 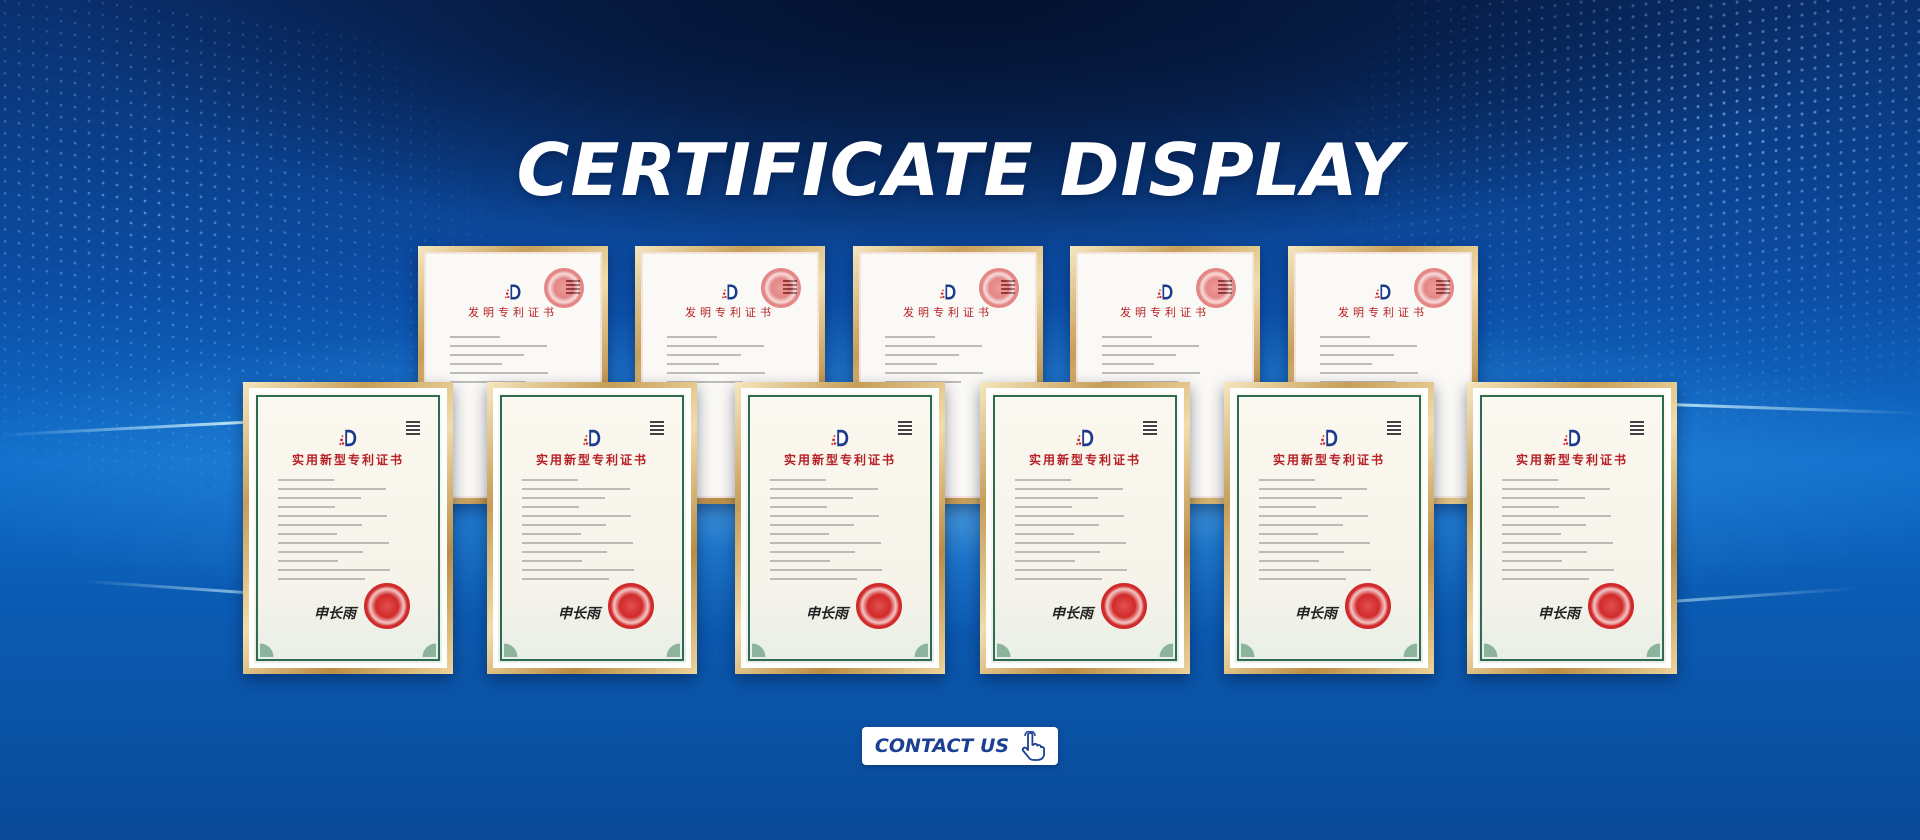 I want to click on page-title: CERTIFICATE DISPLAY, so click(x=960, y=170).